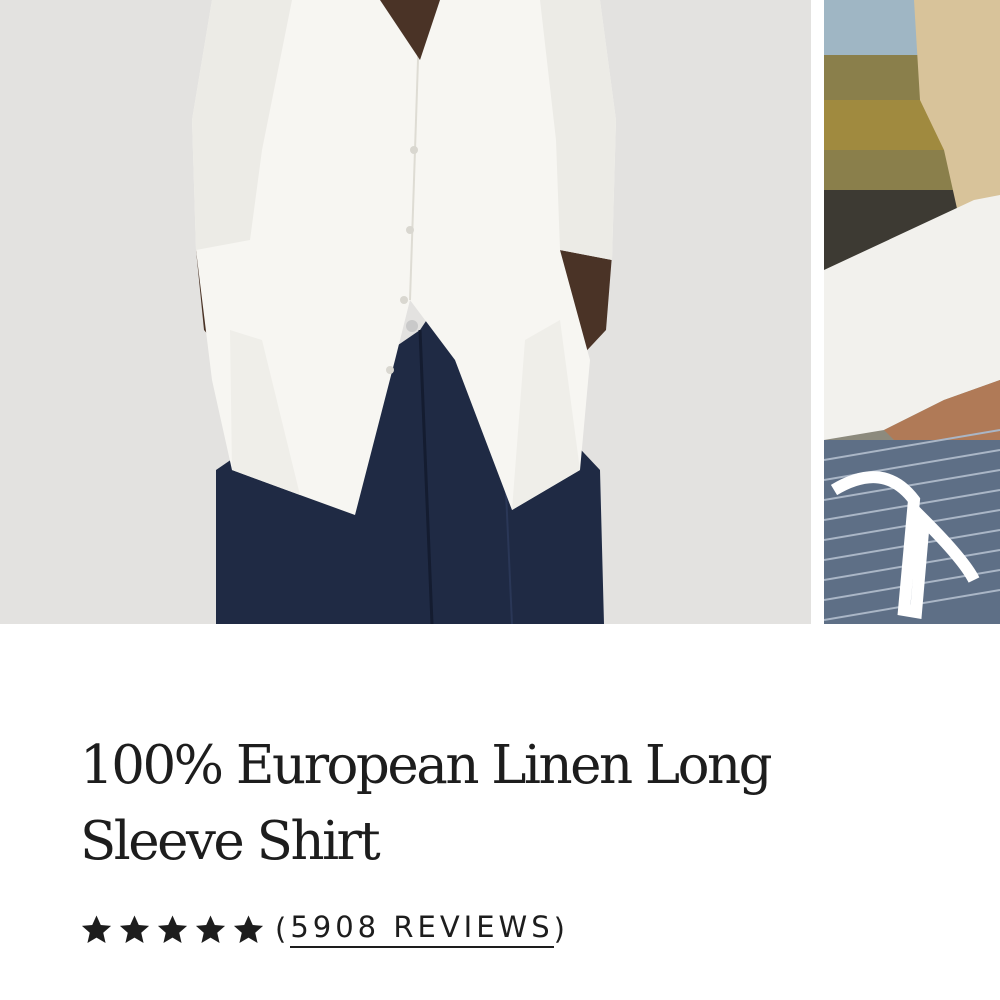 The width and height of the screenshot is (1000, 1000). I want to click on product-image-next, so click(912, 312).